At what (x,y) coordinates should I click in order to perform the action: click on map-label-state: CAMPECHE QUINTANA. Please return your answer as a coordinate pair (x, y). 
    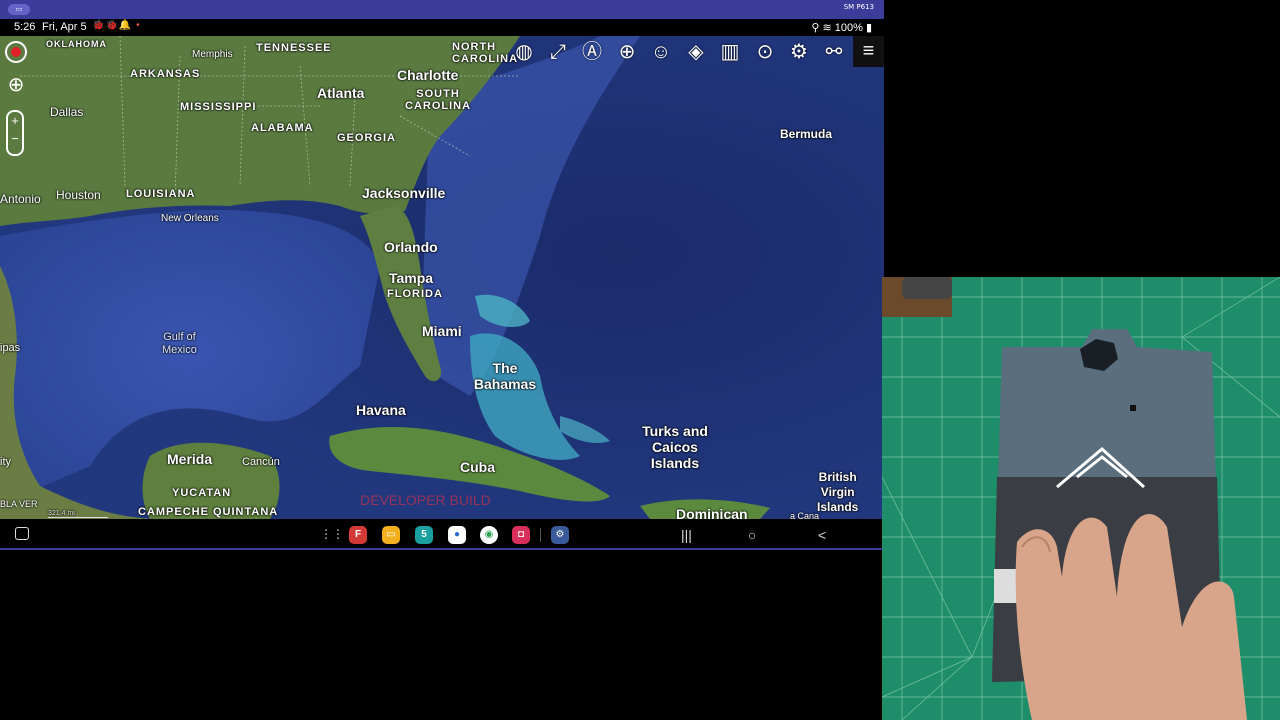
    Looking at the image, I should click on (208, 512).